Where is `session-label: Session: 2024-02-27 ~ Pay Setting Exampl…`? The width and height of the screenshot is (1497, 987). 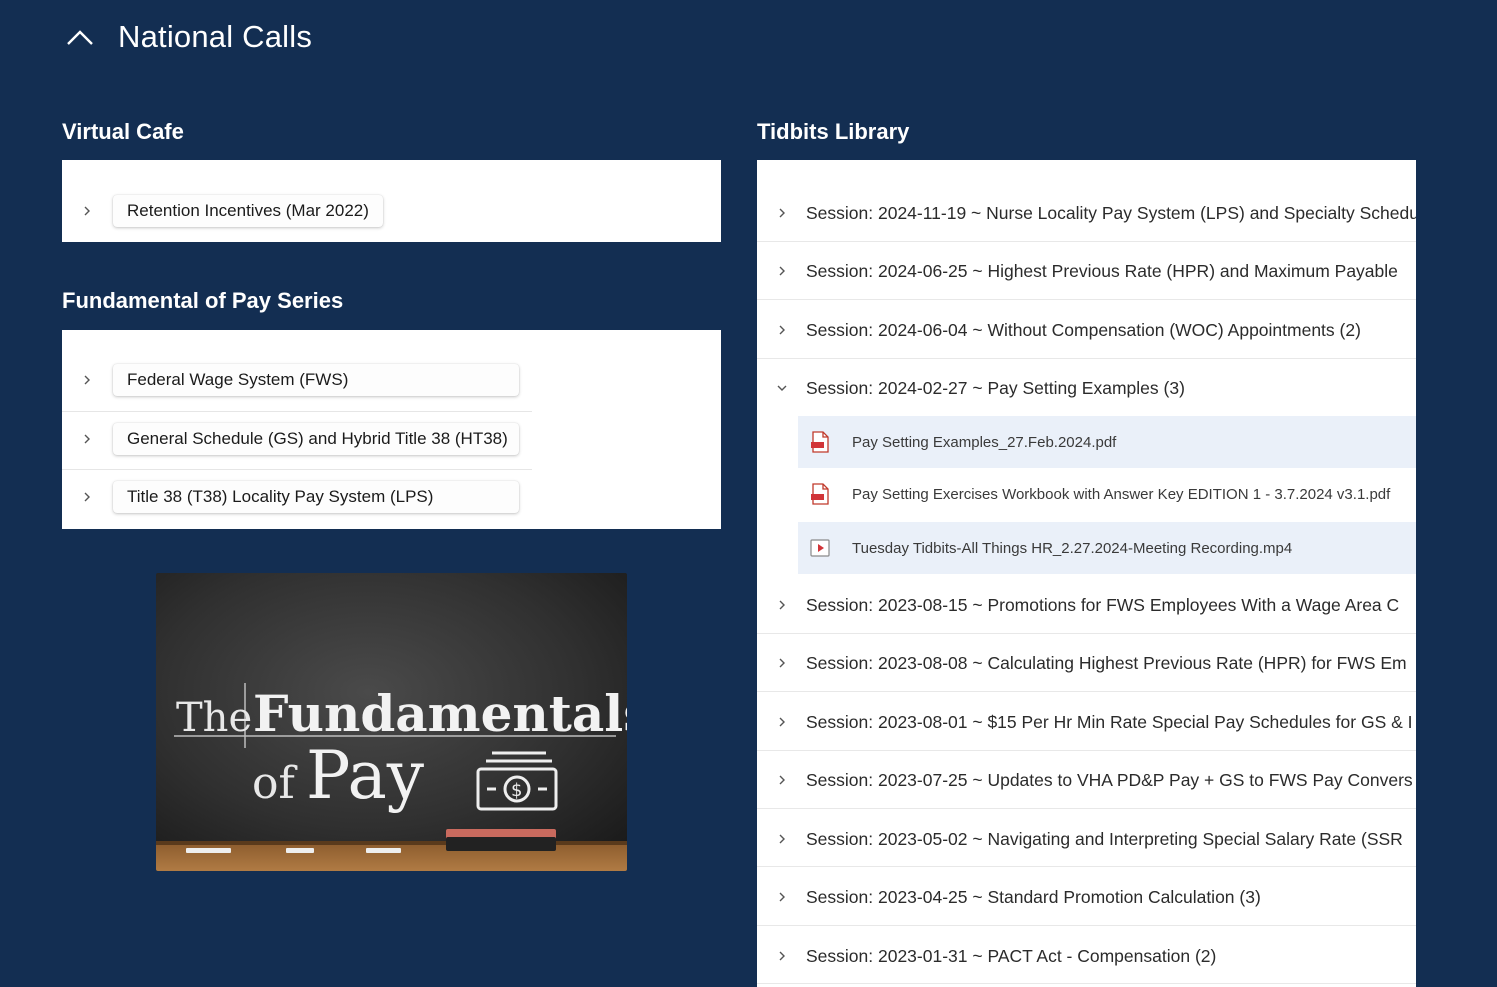
session-label: Session: 2024-02-27 ~ Pay Setting Exampl… is located at coordinates (995, 387).